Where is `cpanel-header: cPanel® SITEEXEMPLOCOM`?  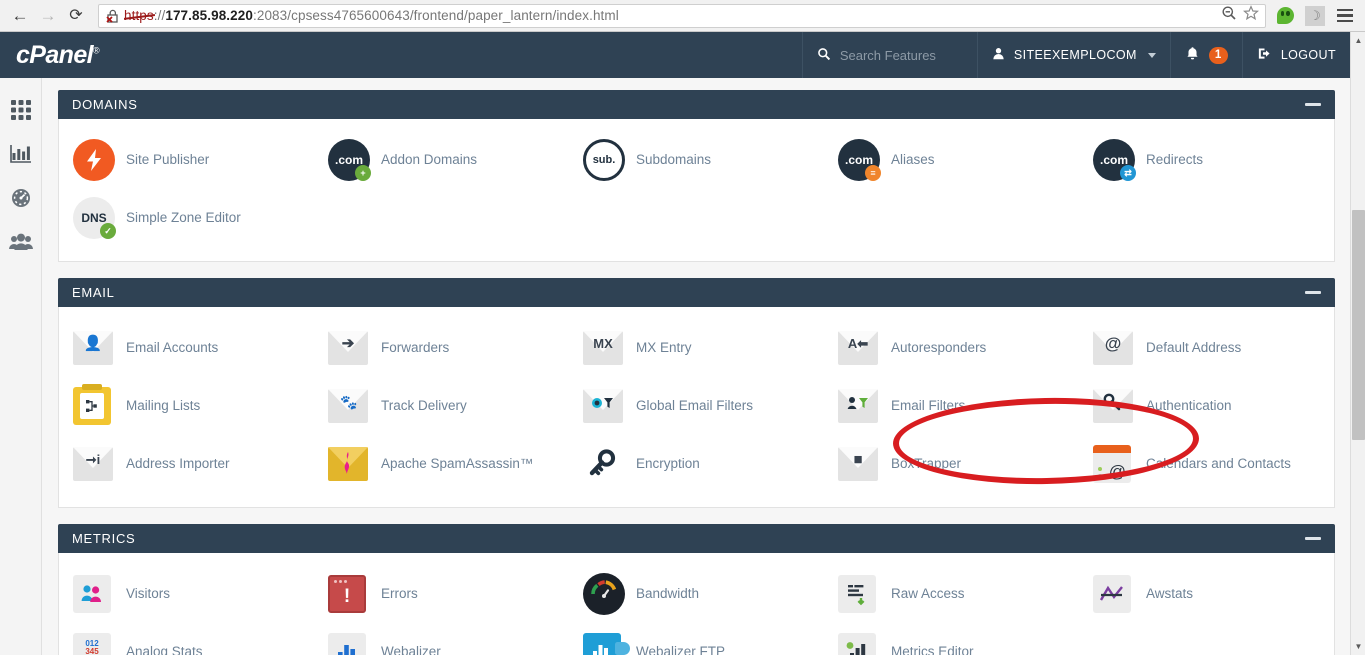 cpanel-header: cPanel® SITEEXEMPLOCOM is located at coordinates (675, 55).